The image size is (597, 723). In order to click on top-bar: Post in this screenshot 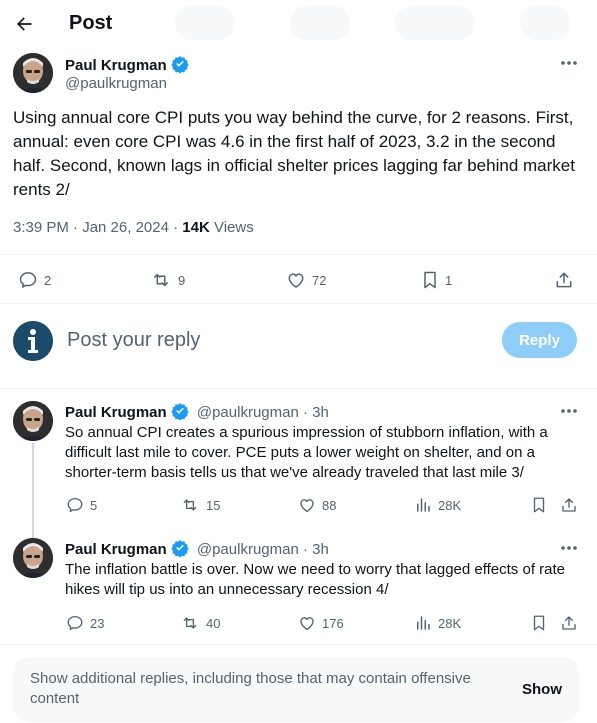, I will do `click(298, 25)`.